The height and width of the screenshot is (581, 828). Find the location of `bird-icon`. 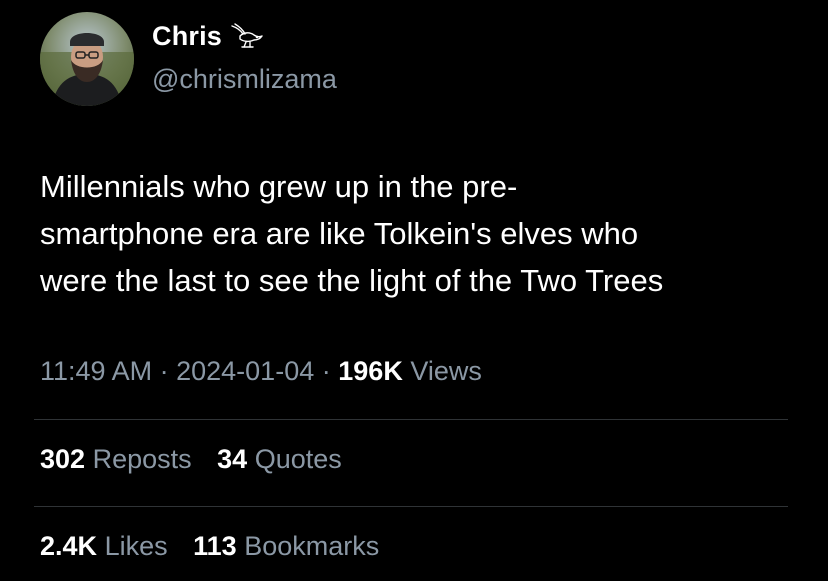

bird-icon is located at coordinates (247, 35).